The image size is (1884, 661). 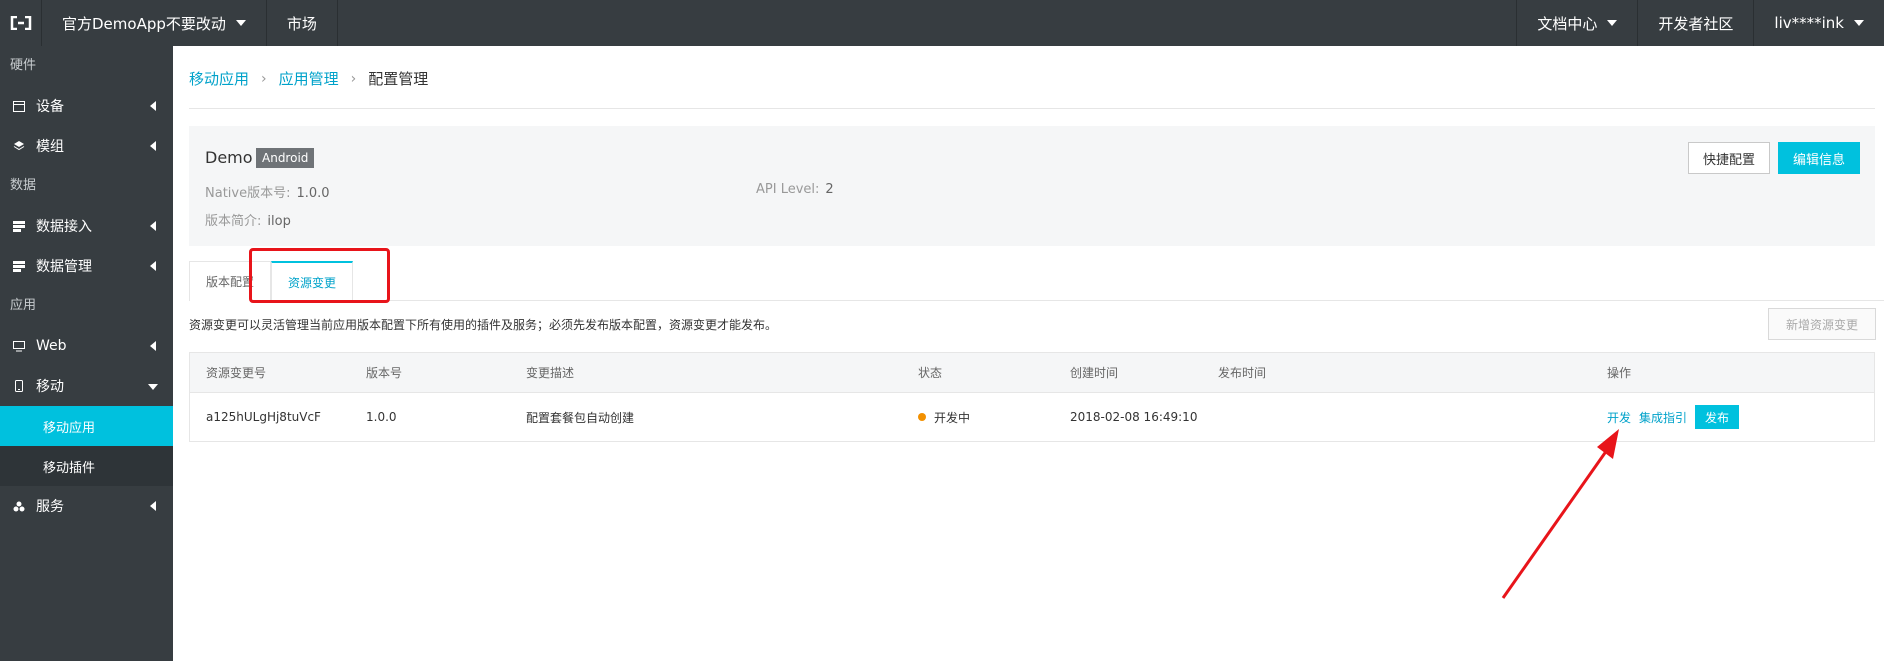 What do you see at coordinates (788, 189) in the screenshot?
I see `api-level-label: API Level:` at bounding box center [788, 189].